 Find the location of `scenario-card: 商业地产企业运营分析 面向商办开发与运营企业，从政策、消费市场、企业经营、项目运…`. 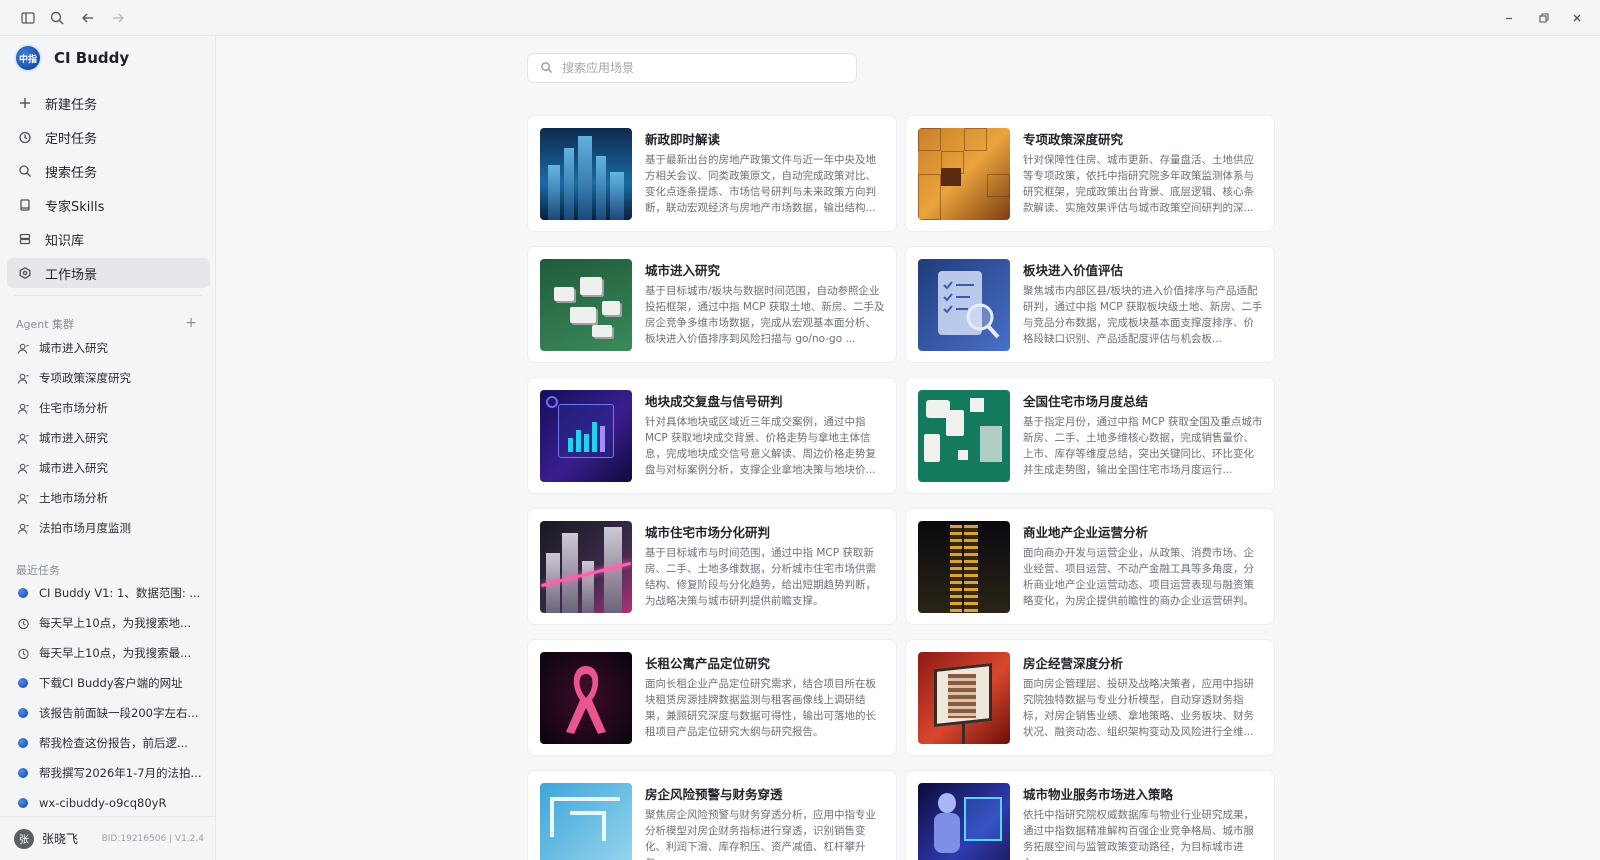

scenario-card: 商业地产企业运营分析 面向商办开发与运营企业，从政策、消费市场、企业经营、项目运… is located at coordinates (1090, 566).